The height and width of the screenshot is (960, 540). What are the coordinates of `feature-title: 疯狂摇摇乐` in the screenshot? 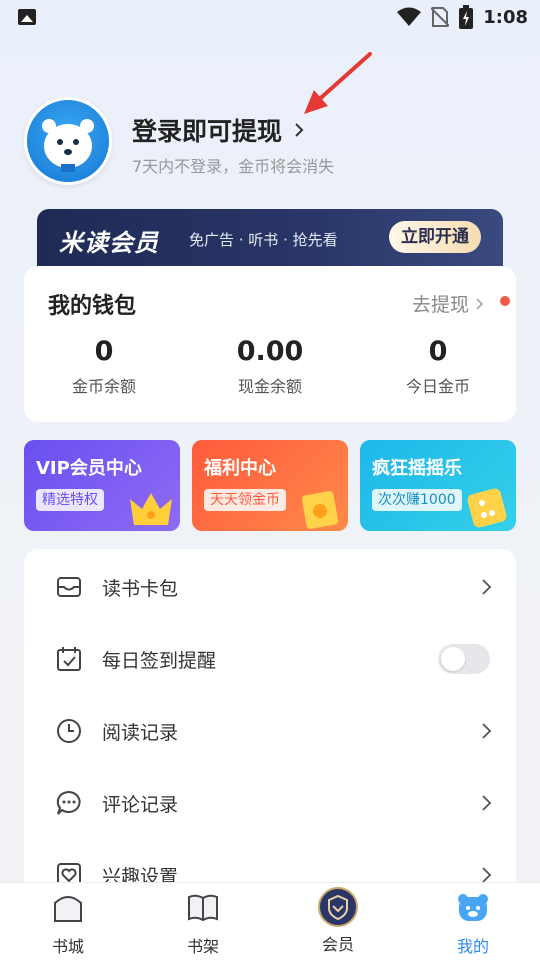 It's located at (417, 468).